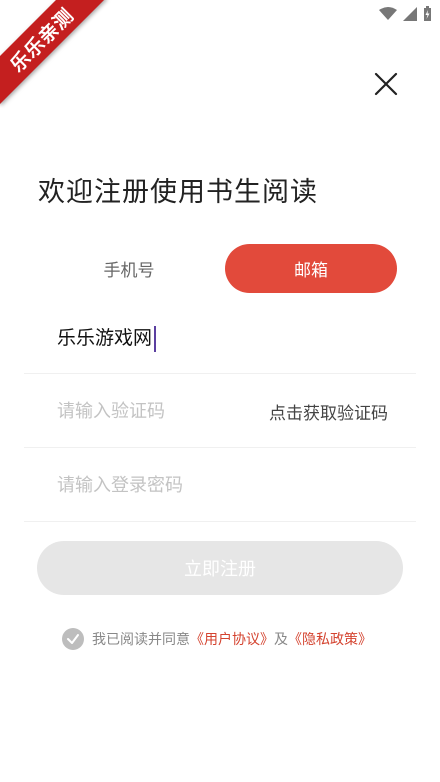  I want to click on email-input-value: 乐乐游戏网, so click(105, 338).